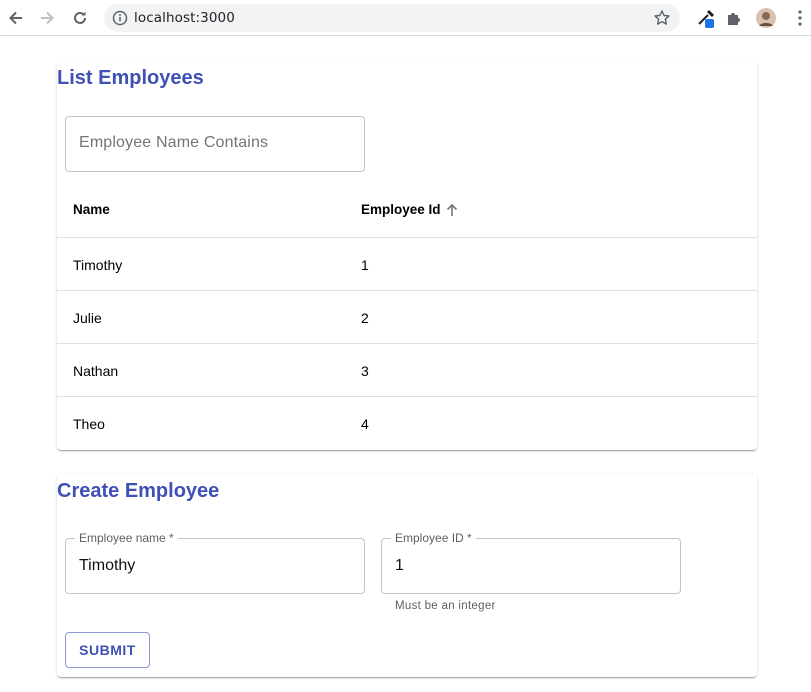 This screenshot has width=811, height=692. What do you see at coordinates (392, 18) in the screenshot?
I see `address-bar: localhost:3000` at bounding box center [392, 18].